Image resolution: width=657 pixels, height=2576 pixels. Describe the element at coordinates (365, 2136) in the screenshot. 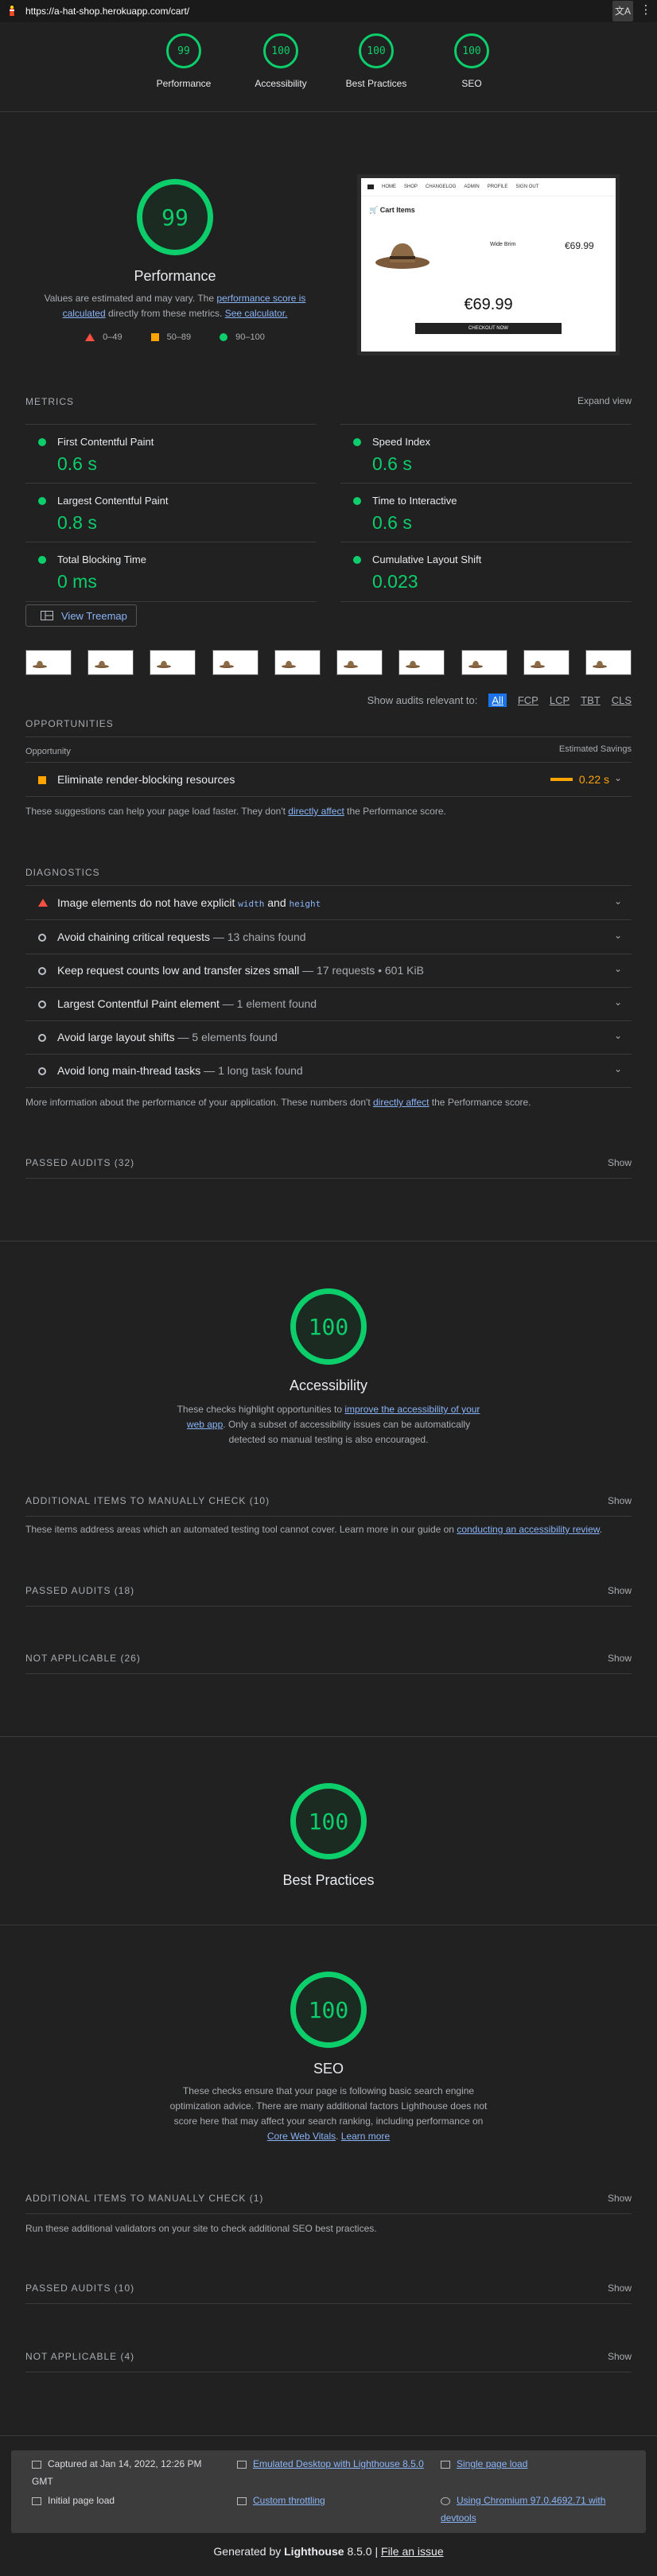

I see `learn-more-link: Learn more` at that location.